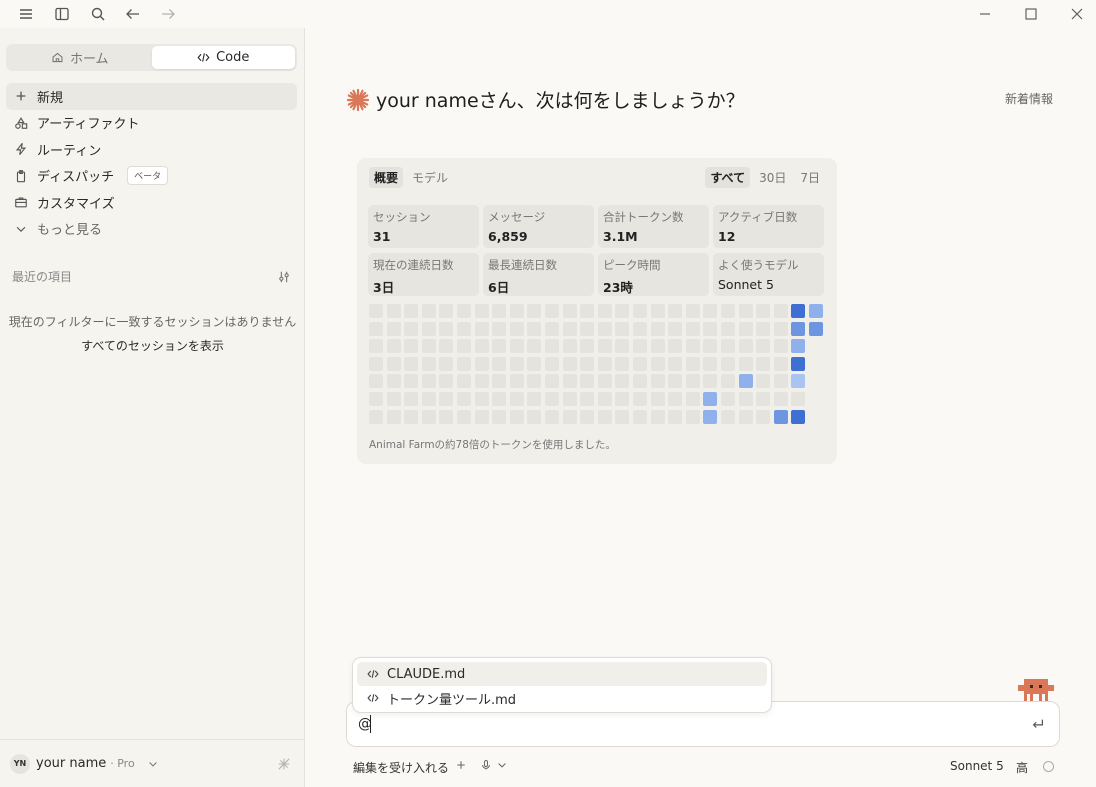 The image size is (1096, 787). Describe the element at coordinates (133, 14) in the screenshot. I see `back-arrow-icon` at that location.